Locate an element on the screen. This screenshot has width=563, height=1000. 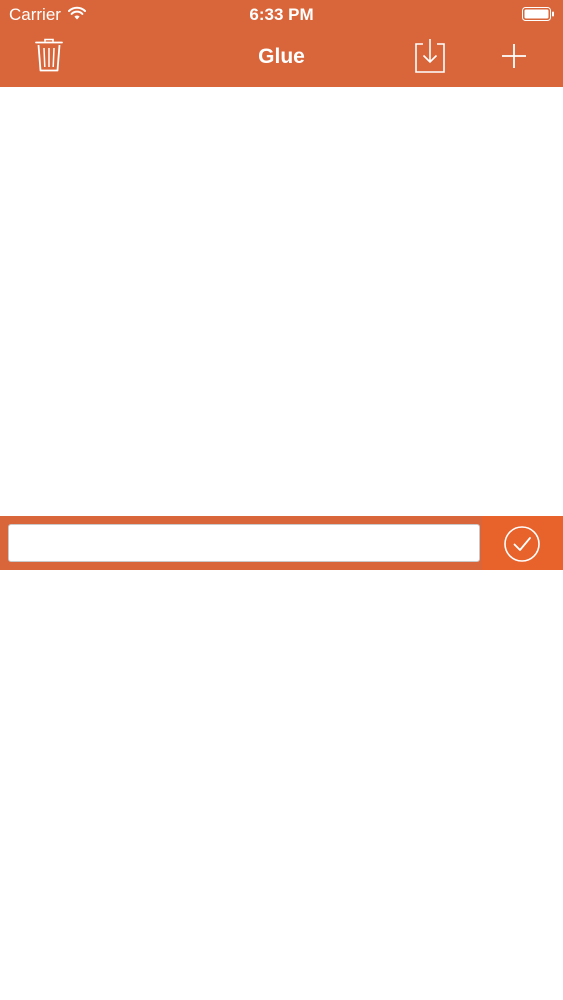
checkmark-circle-icon is located at coordinates (522, 544).